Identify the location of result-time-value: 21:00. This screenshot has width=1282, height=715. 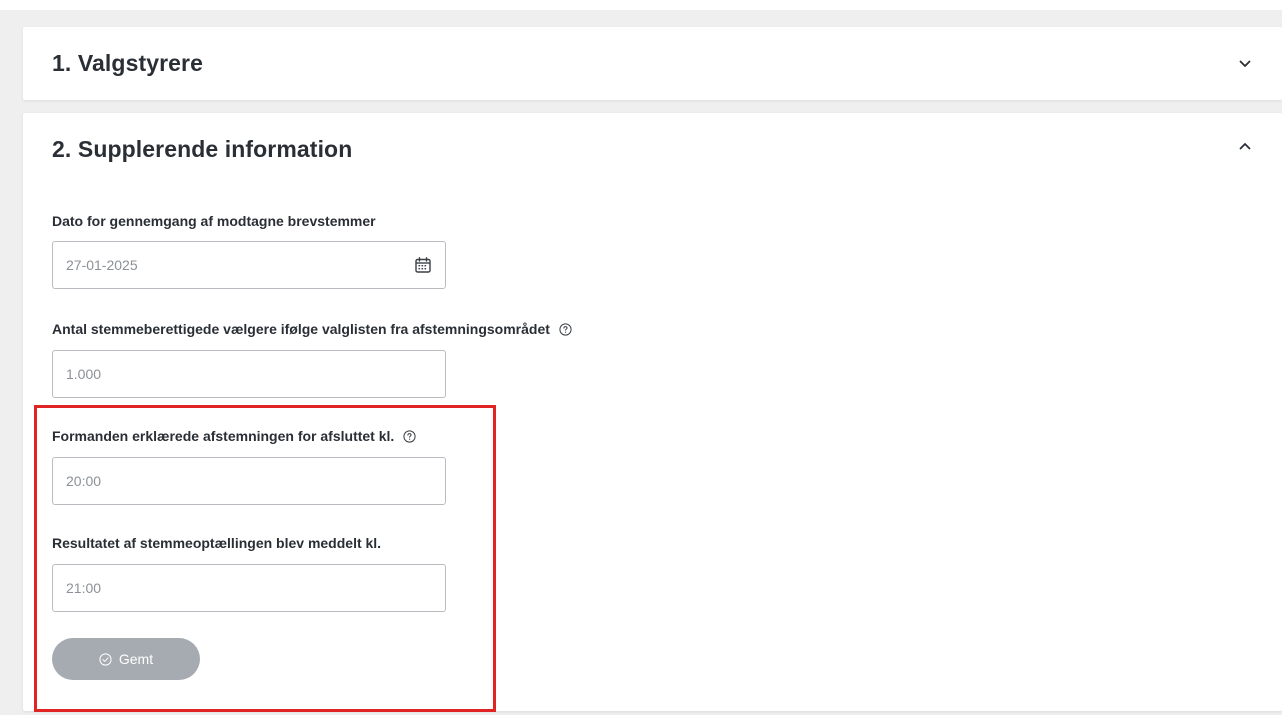
(84, 588).